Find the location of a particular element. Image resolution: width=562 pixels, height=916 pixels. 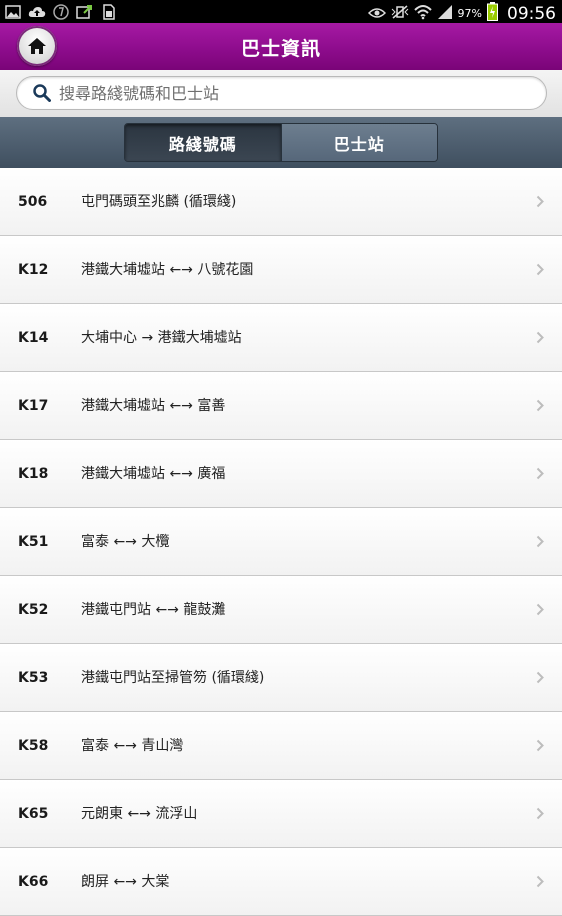

share-notification-icon is located at coordinates (85, 11).